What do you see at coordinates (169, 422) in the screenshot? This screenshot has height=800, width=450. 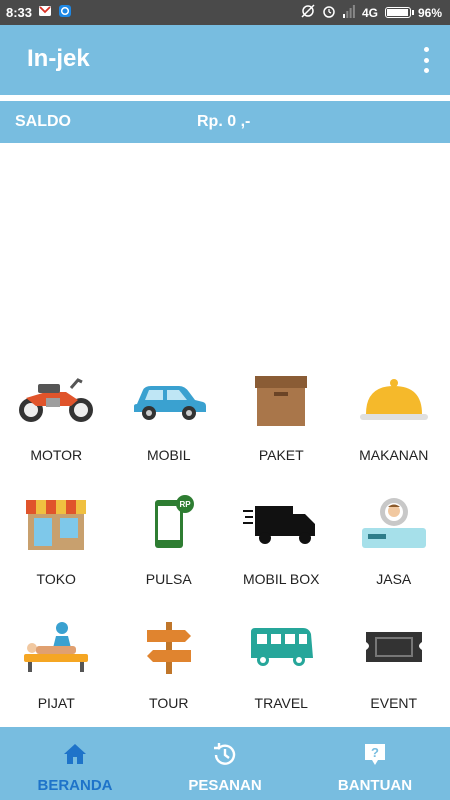 I see `service-mobil: MOBIL` at bounding box center [169, 422].